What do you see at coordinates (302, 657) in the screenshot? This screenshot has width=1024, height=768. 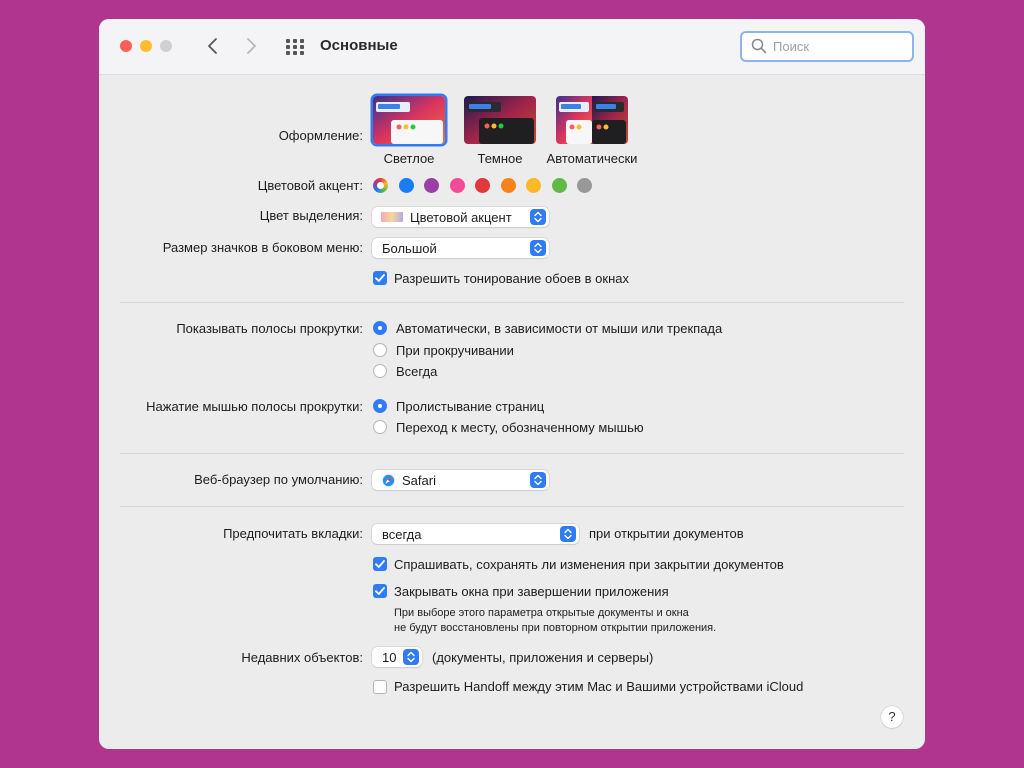 I see `recent-label: Недавних объектов:` at bounding box center [302, 657].